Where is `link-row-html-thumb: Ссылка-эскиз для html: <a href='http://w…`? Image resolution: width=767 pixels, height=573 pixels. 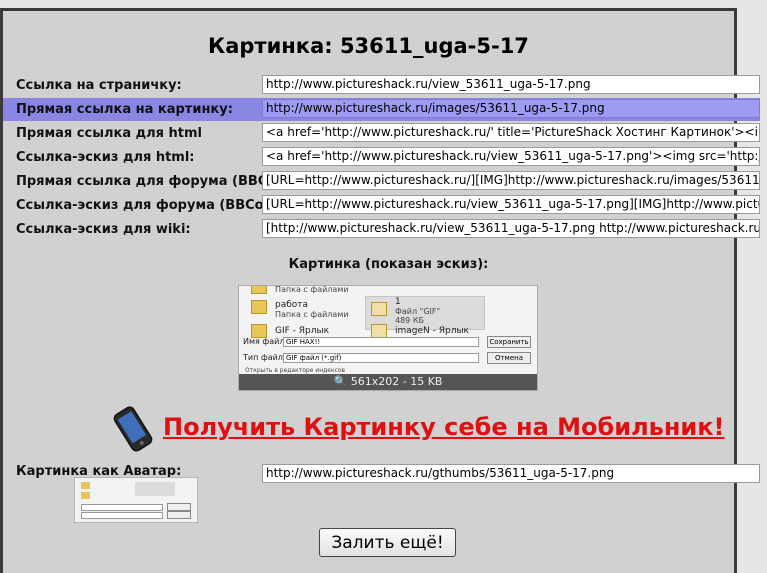
link-row-html-thumb: Ссылка-эскиз для html: <a href='http://w… is located at coordinates (381, 157).